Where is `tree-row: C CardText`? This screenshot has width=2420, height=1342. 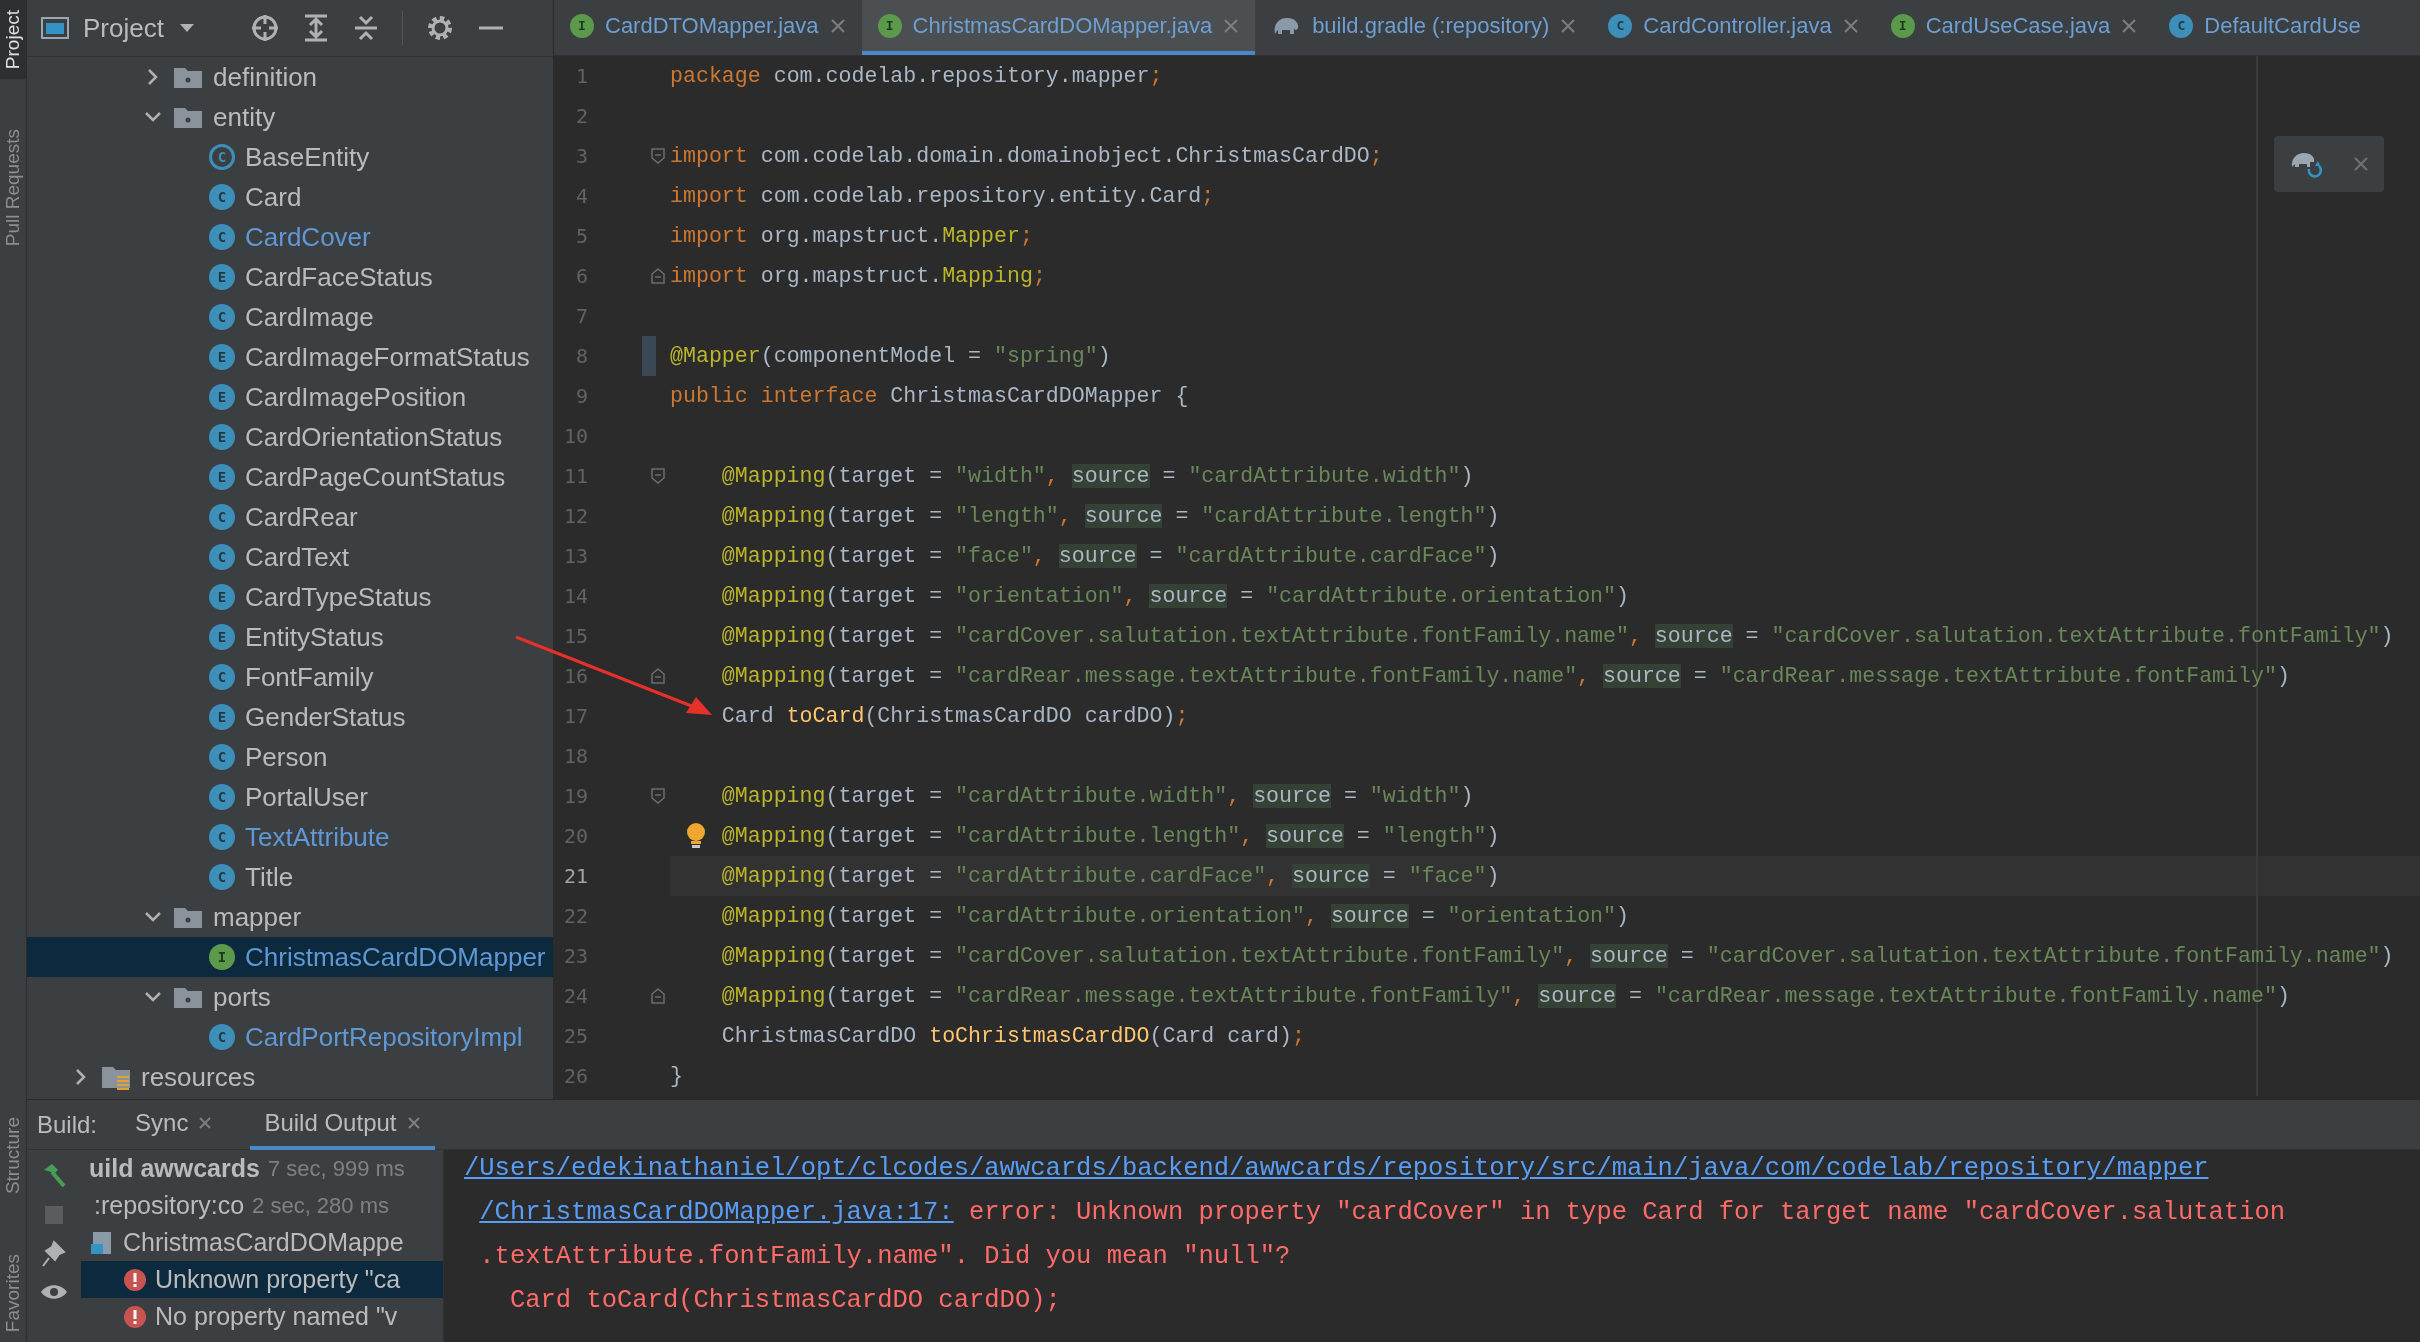 tree-row: C CardText is located at coordinates (290, 557).